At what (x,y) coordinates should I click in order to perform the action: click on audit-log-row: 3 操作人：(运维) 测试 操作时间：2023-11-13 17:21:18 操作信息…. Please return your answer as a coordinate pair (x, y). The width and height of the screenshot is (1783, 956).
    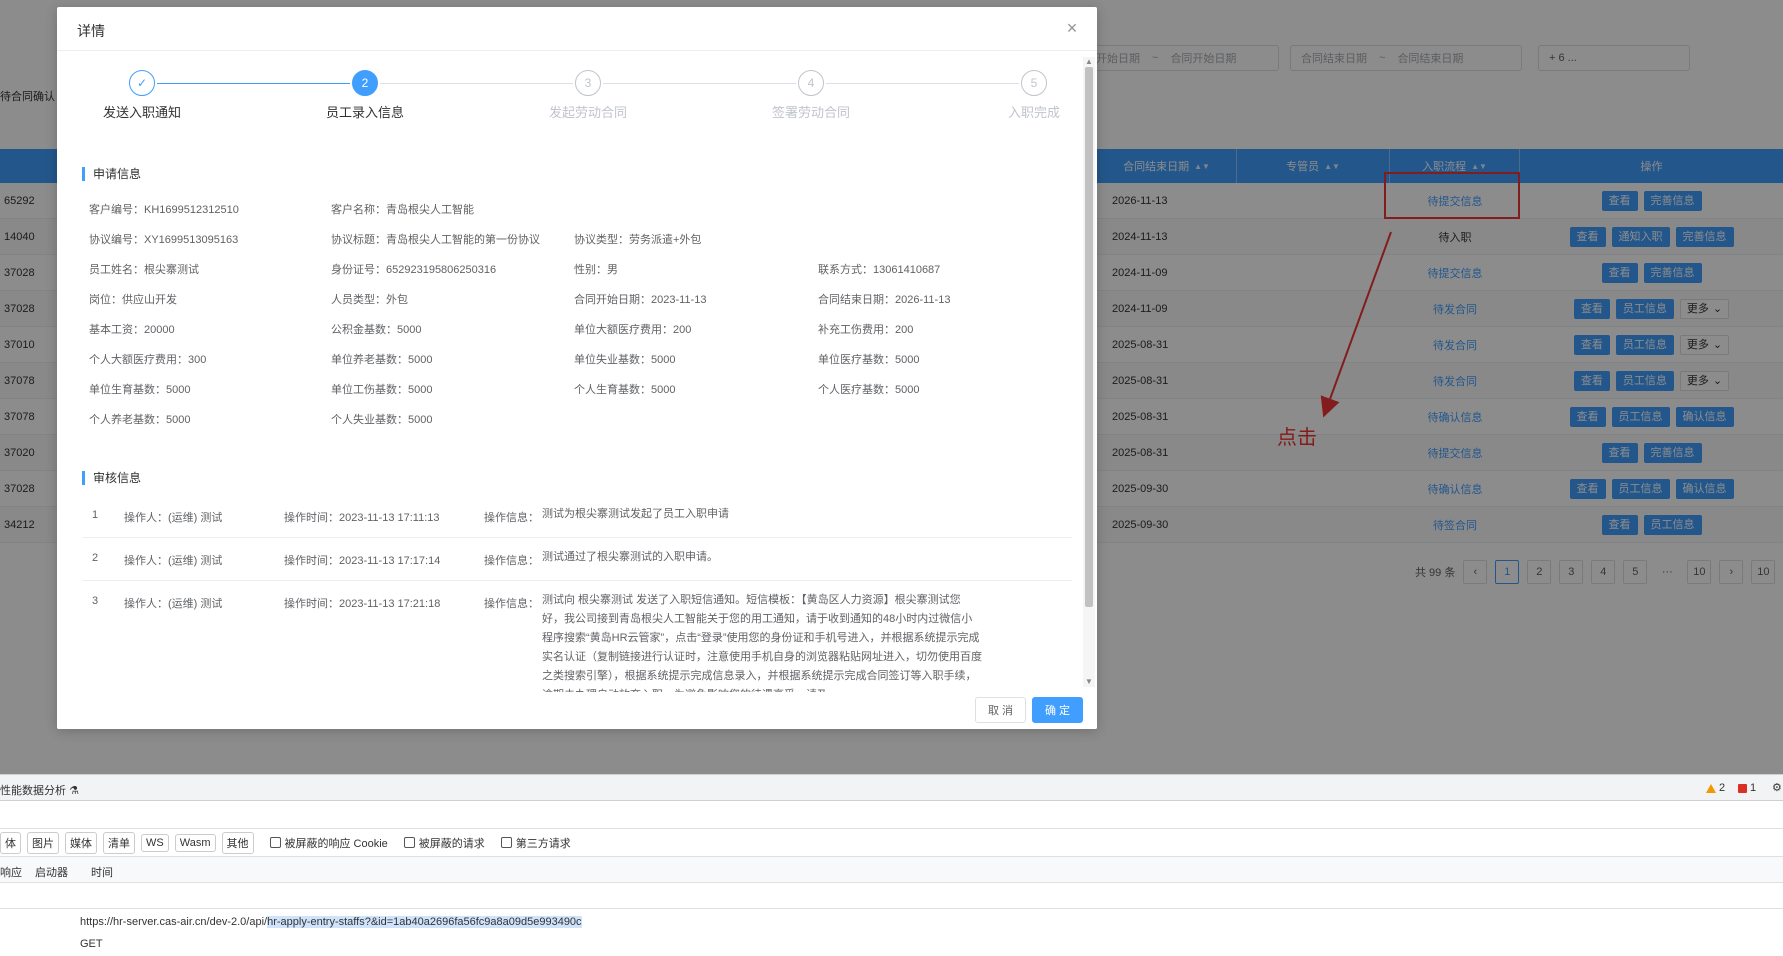
    Looking at the image, I should click on (577, 636).